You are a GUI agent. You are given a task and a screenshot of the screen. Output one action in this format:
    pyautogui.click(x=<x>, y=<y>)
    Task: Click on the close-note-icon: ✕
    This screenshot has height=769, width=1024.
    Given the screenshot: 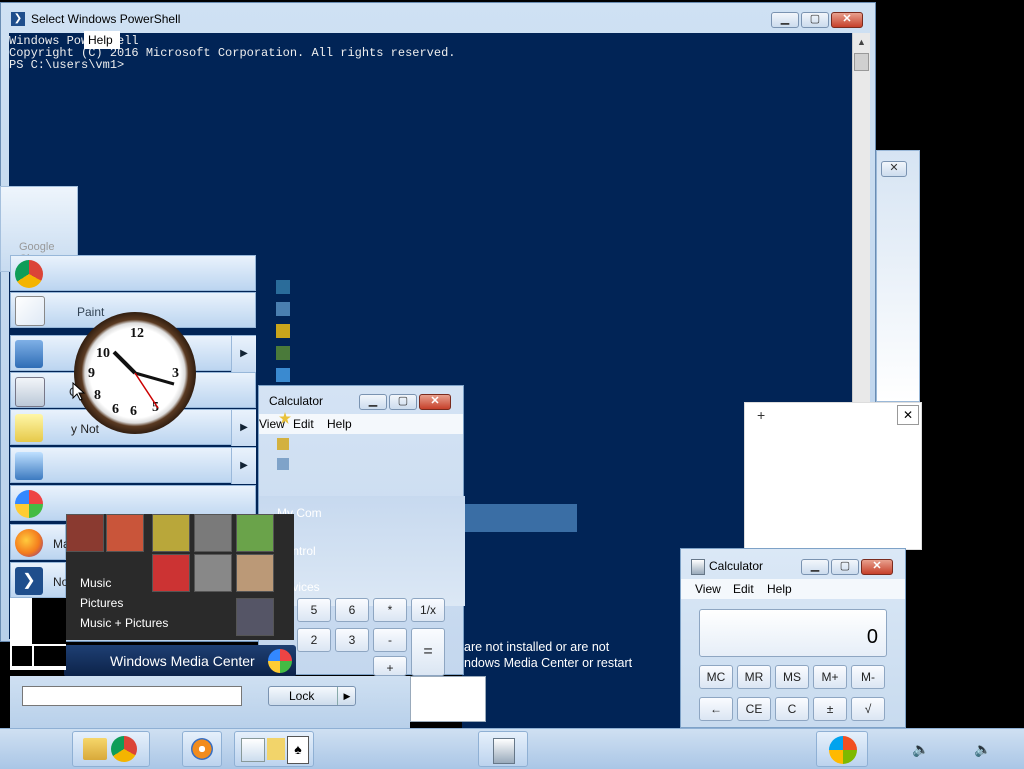 What is the action you would take?
    pyautogui.click(x=908, y=415)
    